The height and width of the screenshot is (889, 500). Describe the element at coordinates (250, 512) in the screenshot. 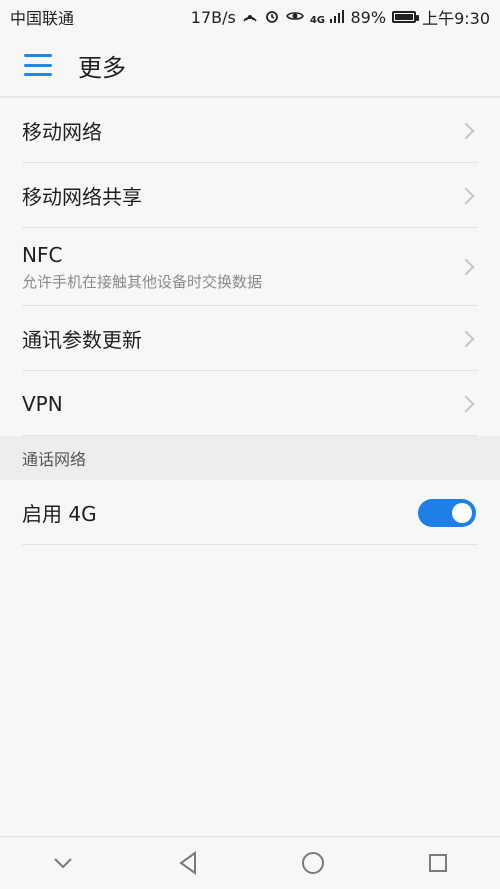

I see `list-item-enable-4g: 启用 4G` at that location.